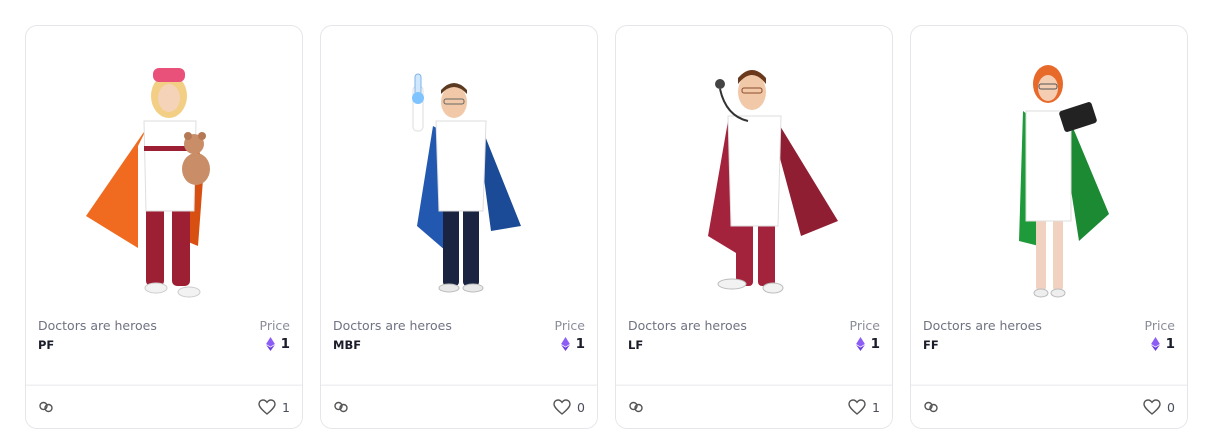 This screenshot has height=446, width=1219. What do you see at coordinates (931, 345) in the screenshot?
I see `nft-name: FF` at bounding box center [931, 345].